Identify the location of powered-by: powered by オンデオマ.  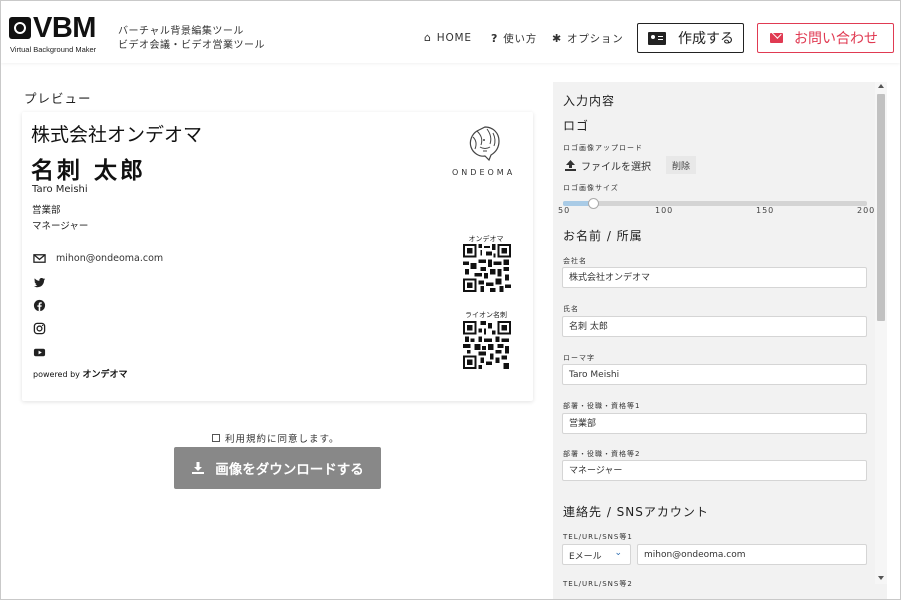
(80, 373).